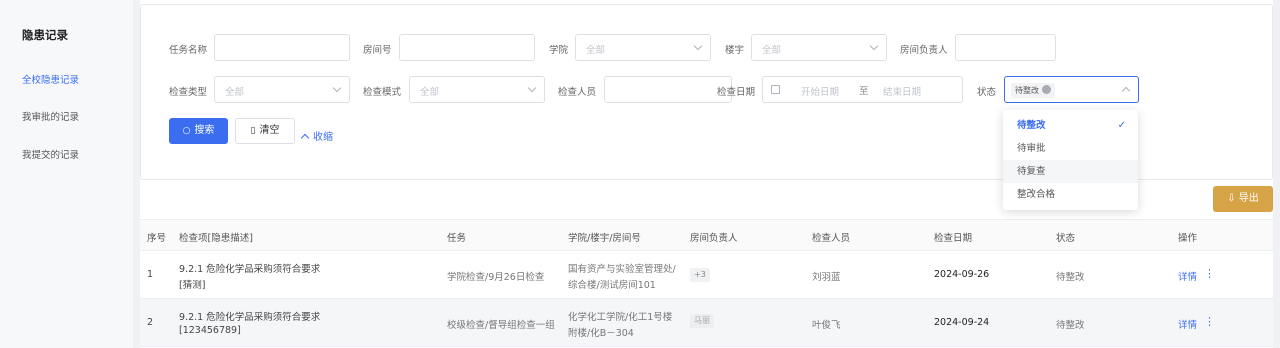 Image resolution: width=1280 pixels, height=348 pixels. I want to click on status-tag-label: 待整改, so click(1027, 90).